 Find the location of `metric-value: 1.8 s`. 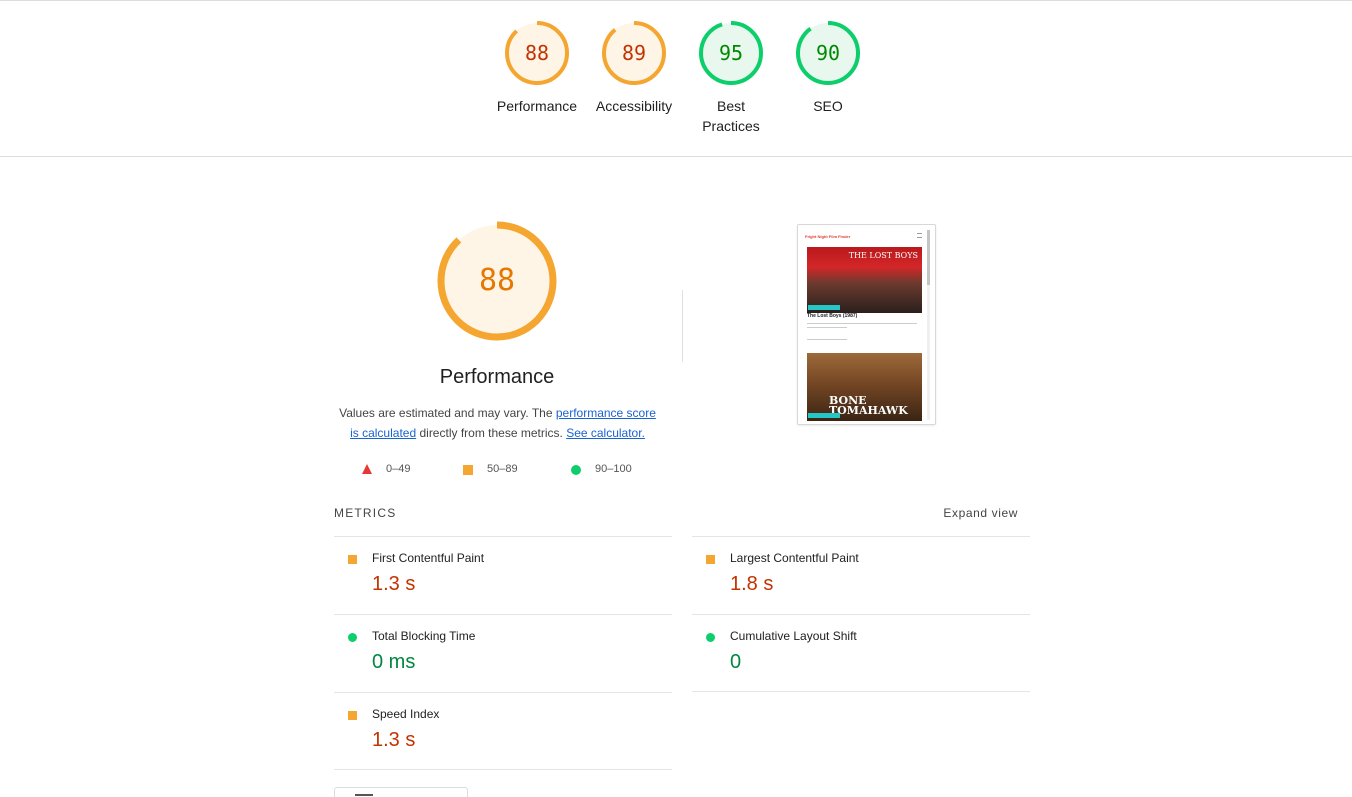

metric-value: 1.8 s is located at coordinates (752, 584).